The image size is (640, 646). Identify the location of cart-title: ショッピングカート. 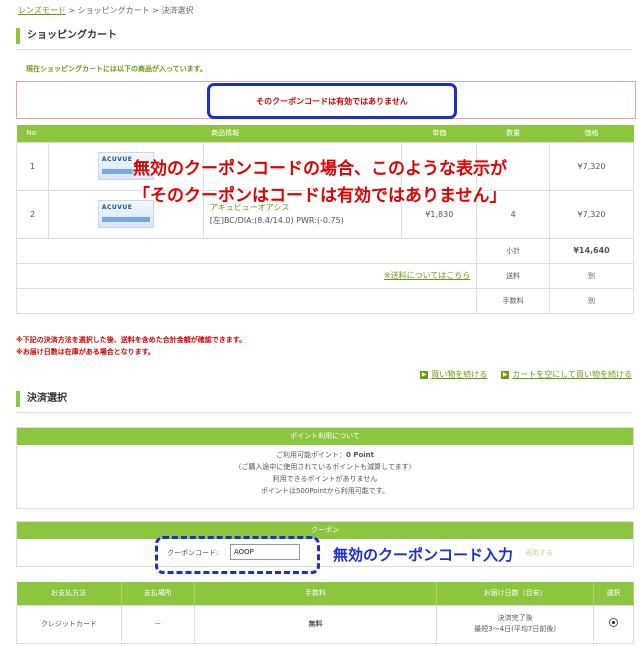
(66, 36).